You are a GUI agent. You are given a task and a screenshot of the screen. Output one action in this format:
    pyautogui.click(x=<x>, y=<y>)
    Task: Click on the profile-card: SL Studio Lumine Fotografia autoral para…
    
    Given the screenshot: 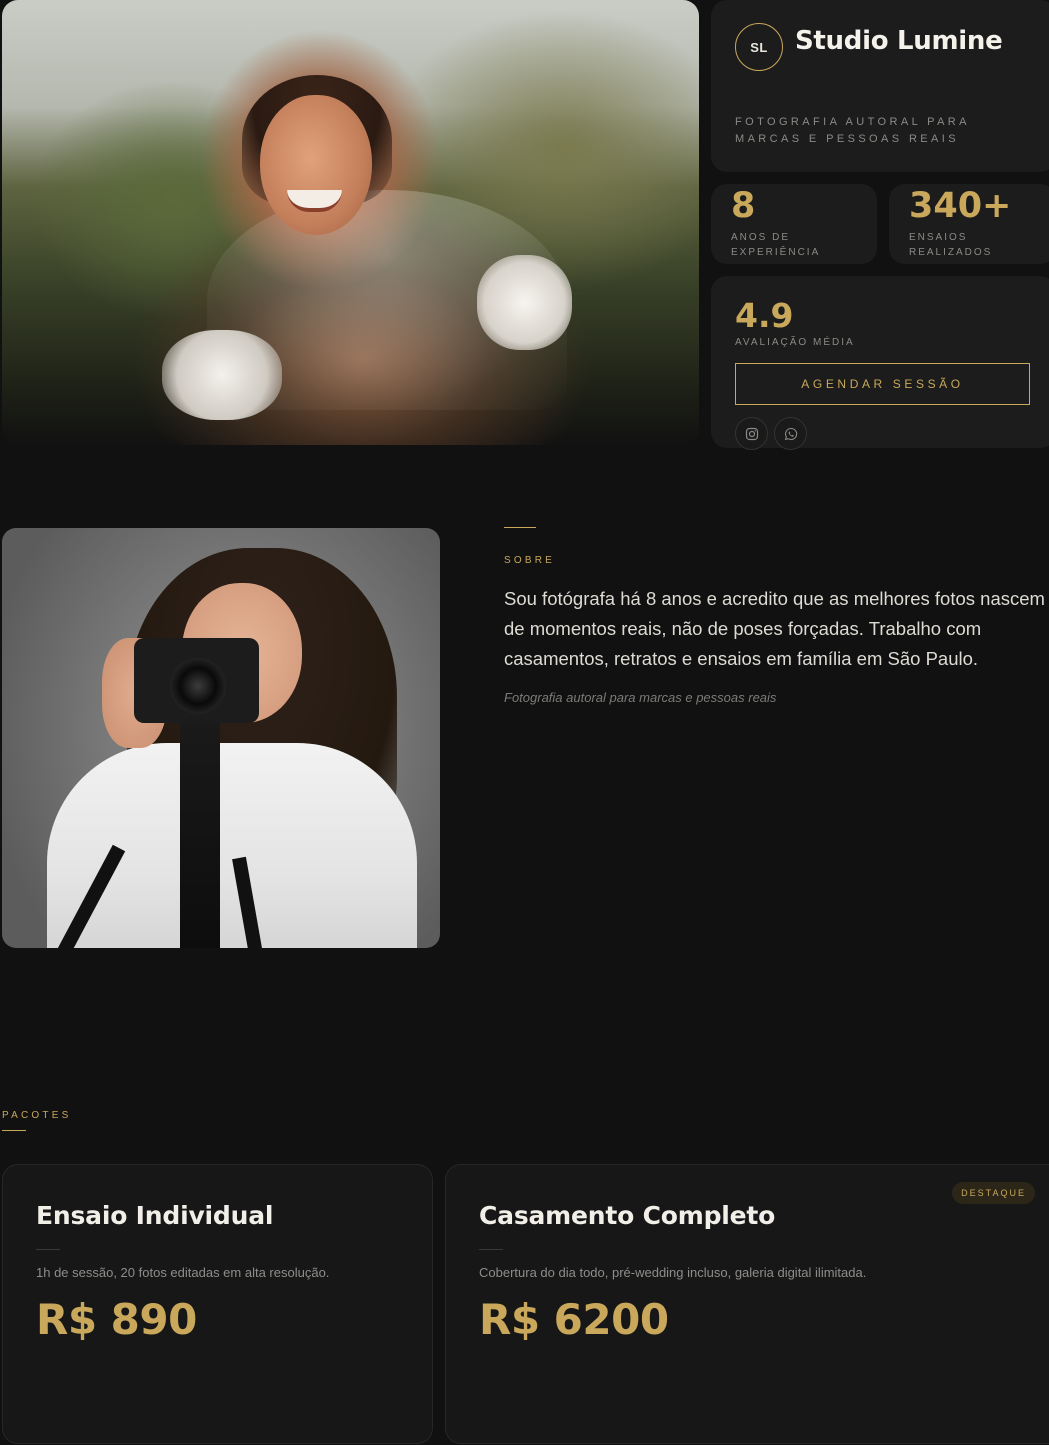 What is the action you would take?
    pyautogui.click(x=880, y=86)
    